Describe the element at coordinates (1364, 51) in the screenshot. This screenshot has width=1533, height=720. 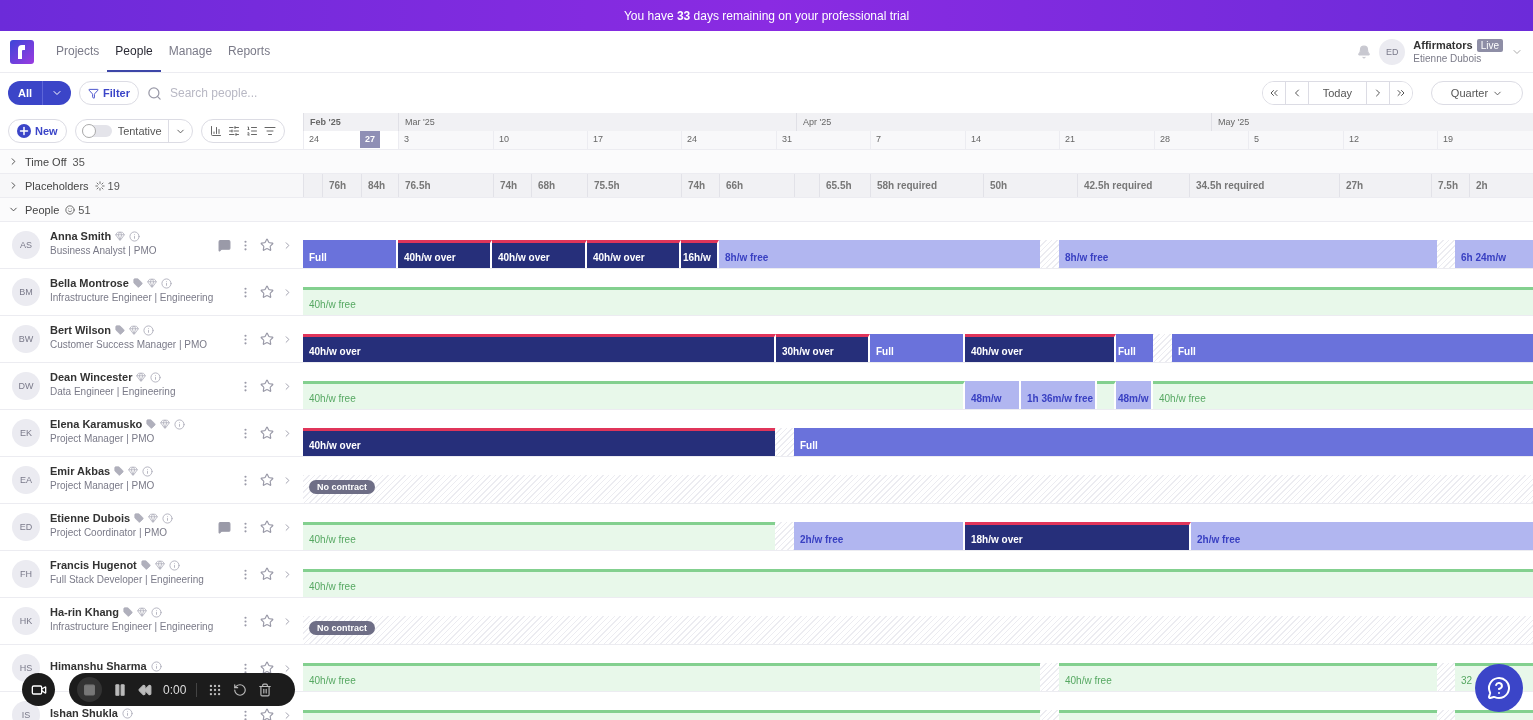
I see `bell-icon` at that location.